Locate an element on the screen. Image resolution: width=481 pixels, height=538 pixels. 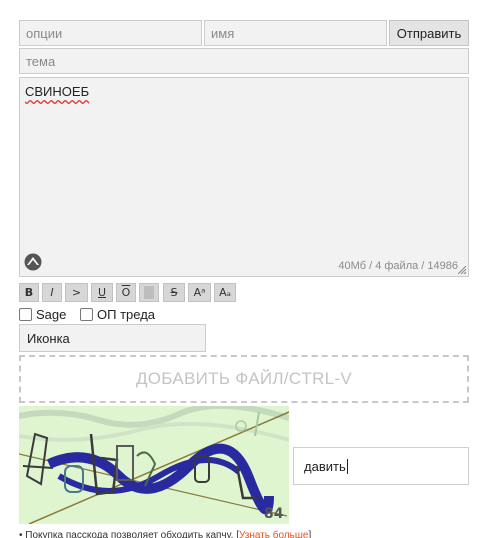
overline-button: O is located at coordinates (126, 292).